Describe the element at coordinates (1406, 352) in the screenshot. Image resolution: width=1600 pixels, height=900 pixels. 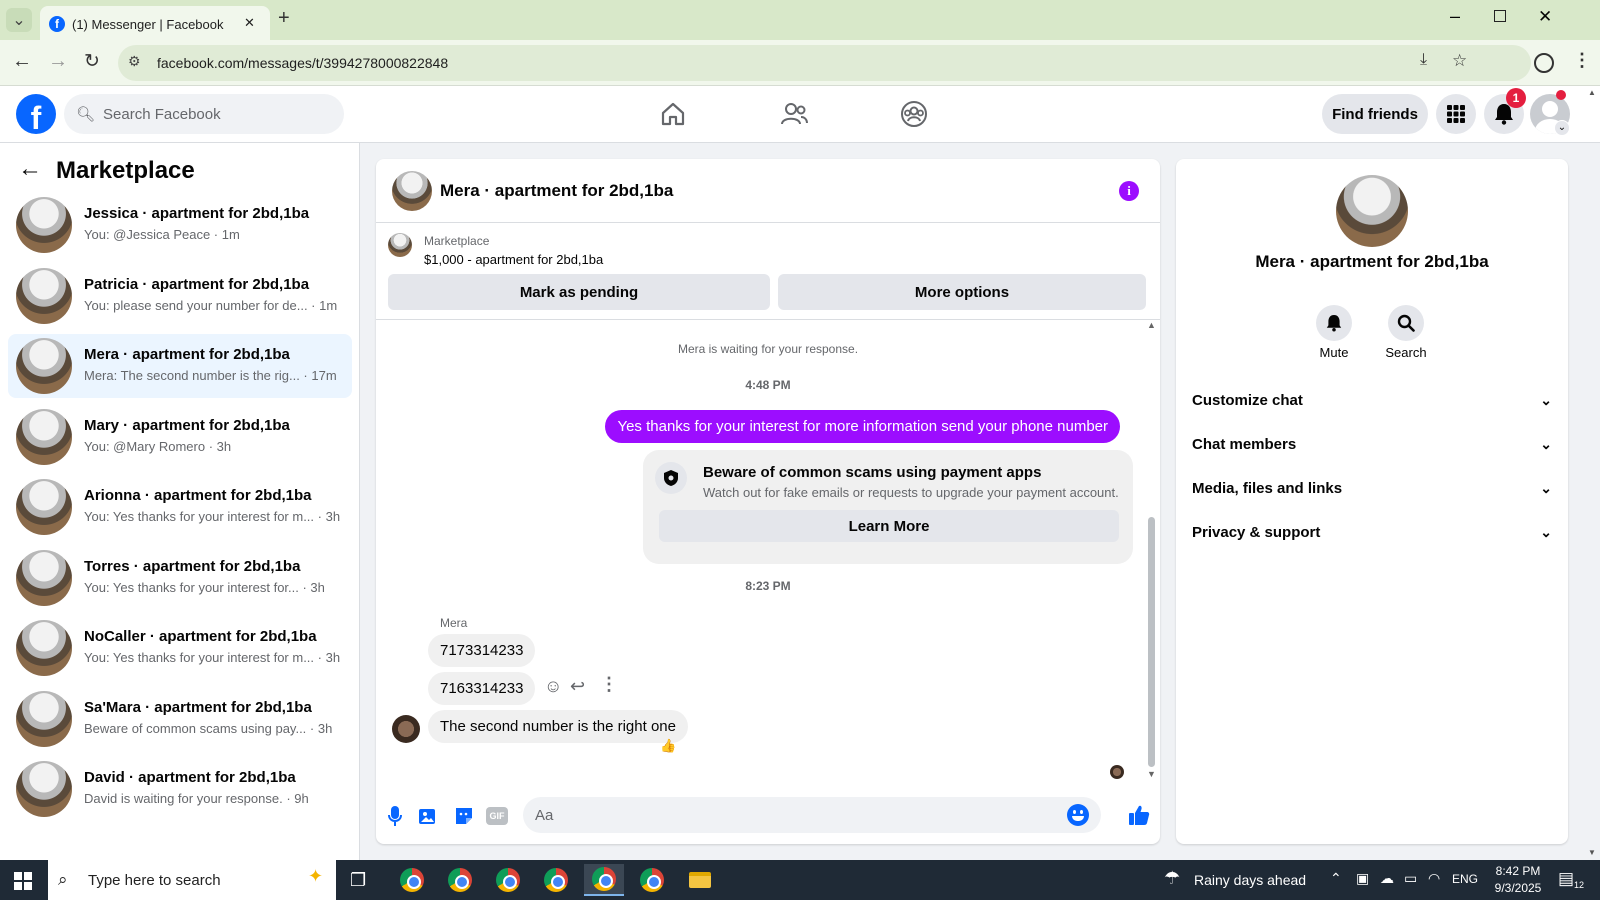
I see `search-label: Search` at that location.